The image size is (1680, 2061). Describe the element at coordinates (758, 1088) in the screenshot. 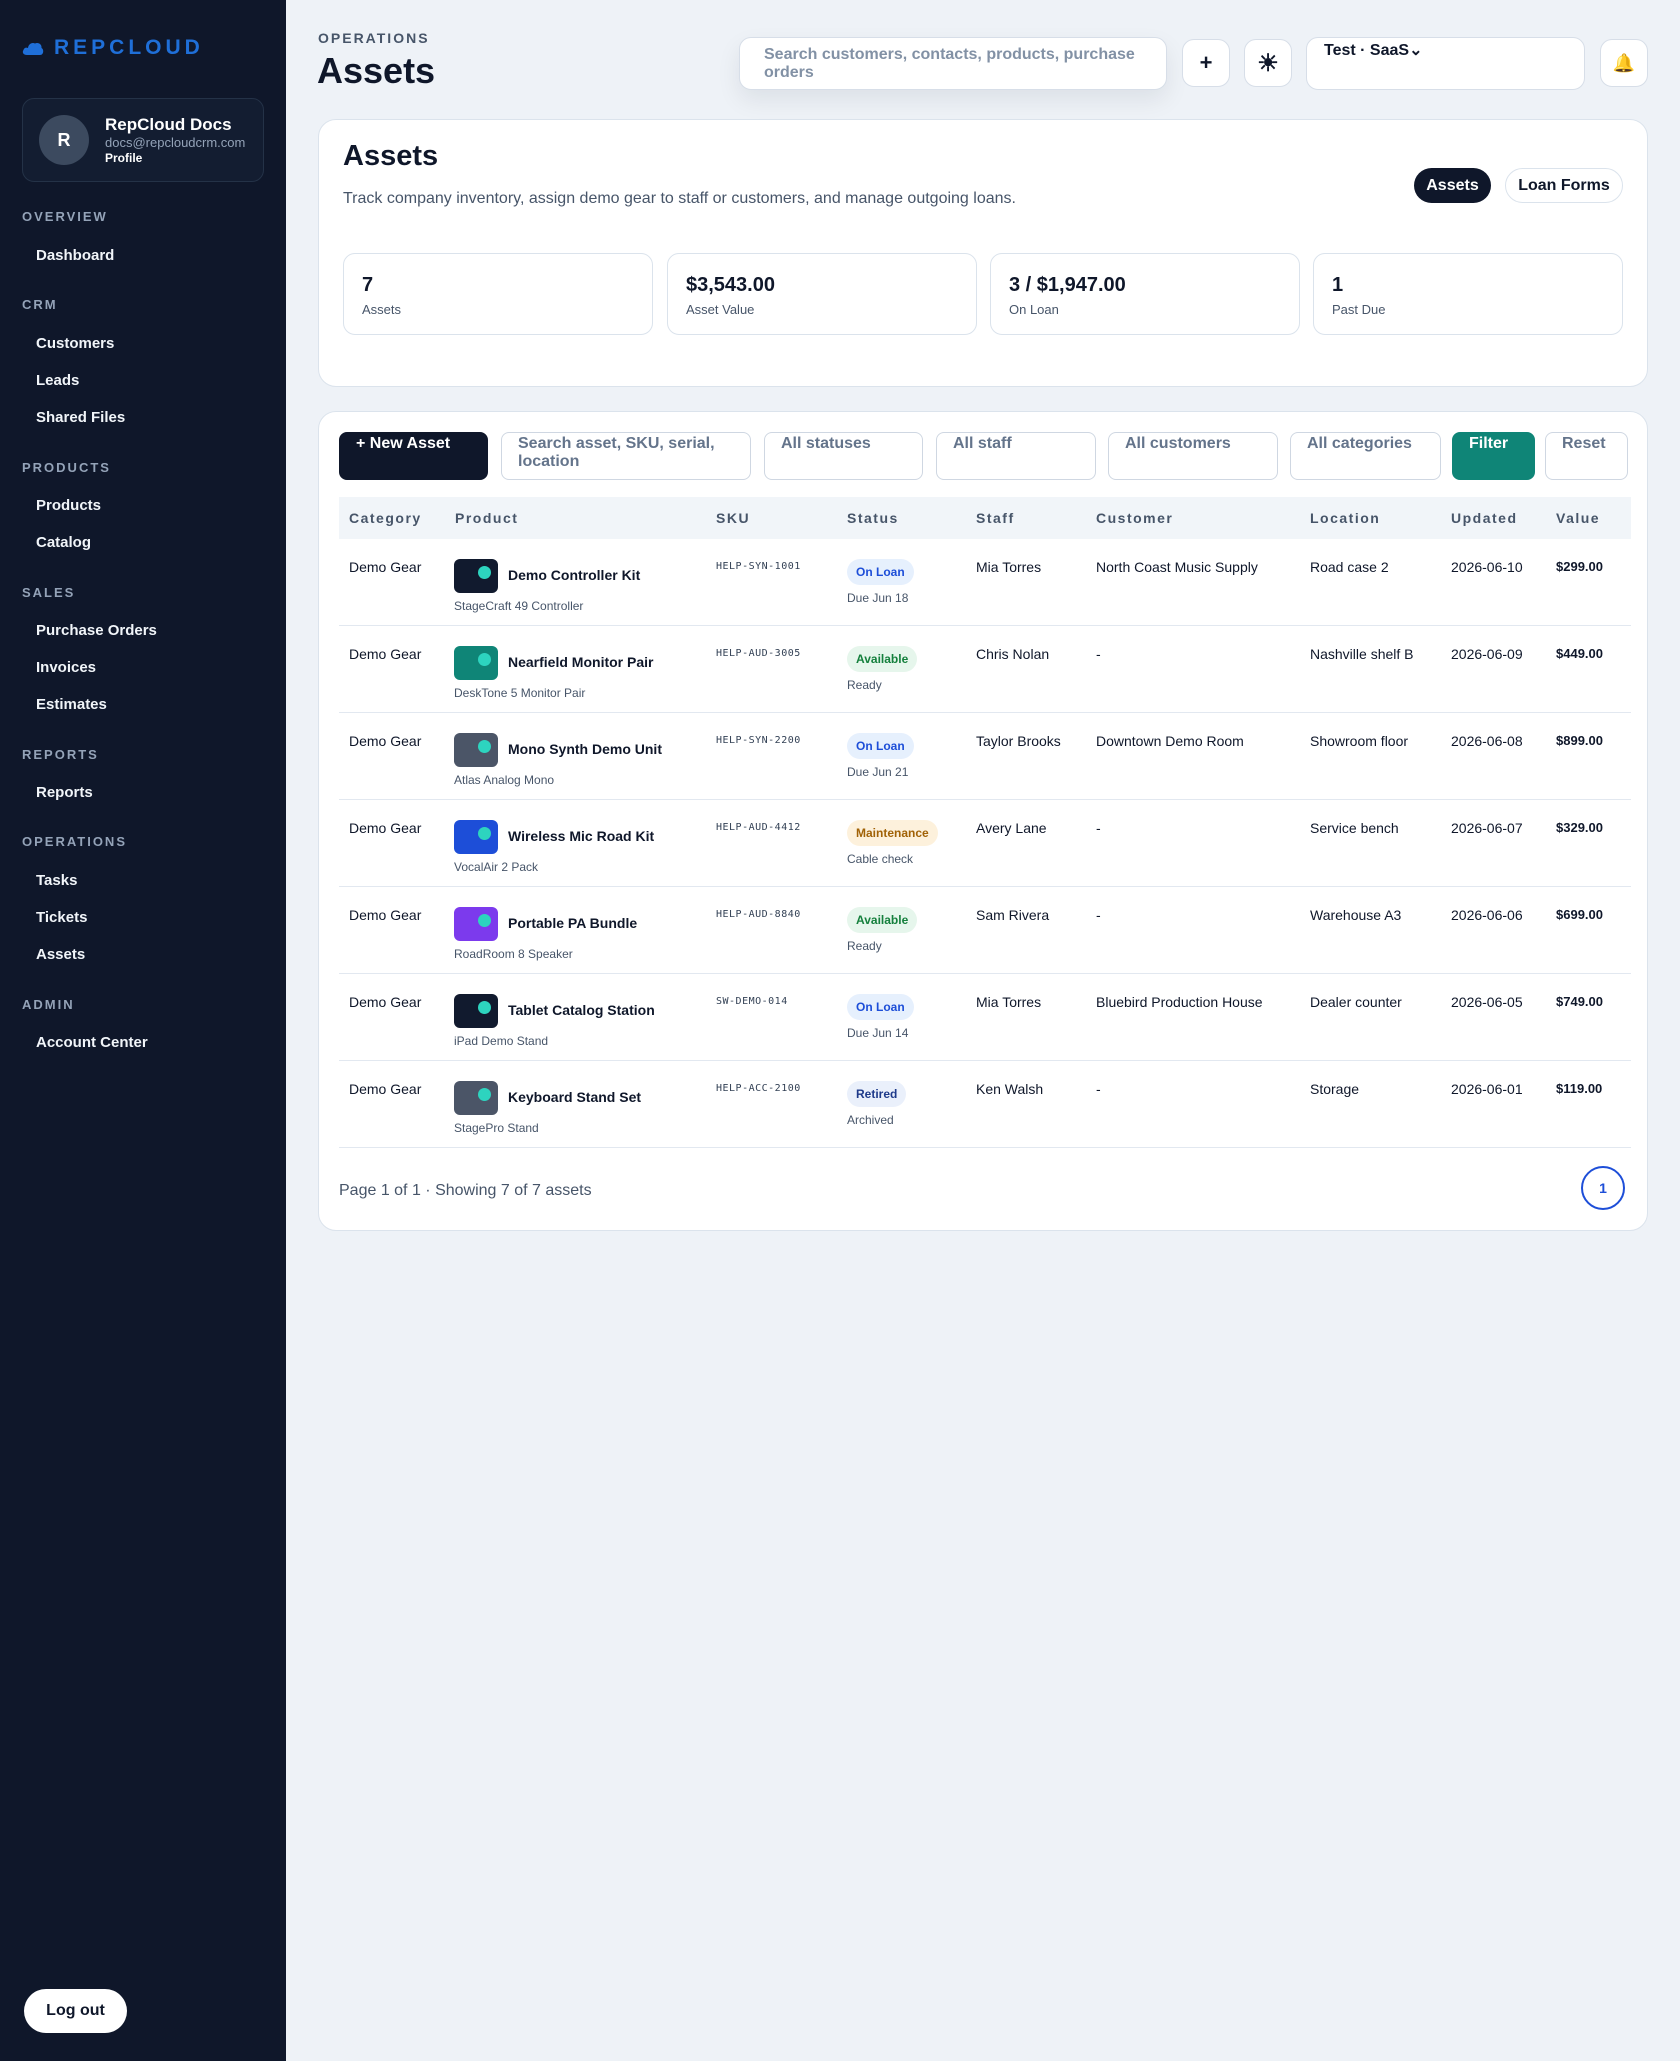

I see `row-sku: HELP-ACC-2100` at that location.